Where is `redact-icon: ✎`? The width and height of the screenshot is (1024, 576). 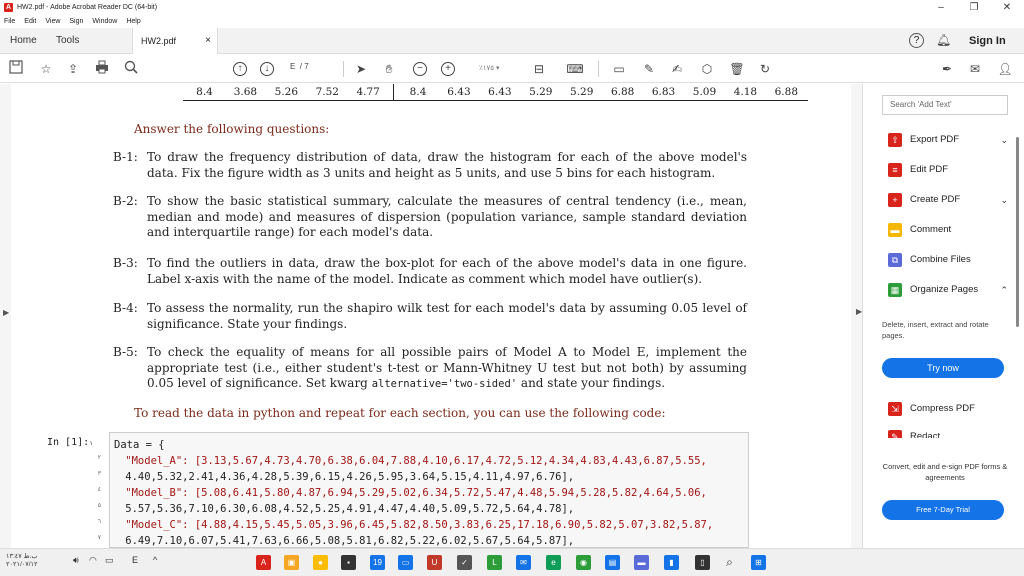 redact-icon: ✎ is located at coordinates (895, 434).